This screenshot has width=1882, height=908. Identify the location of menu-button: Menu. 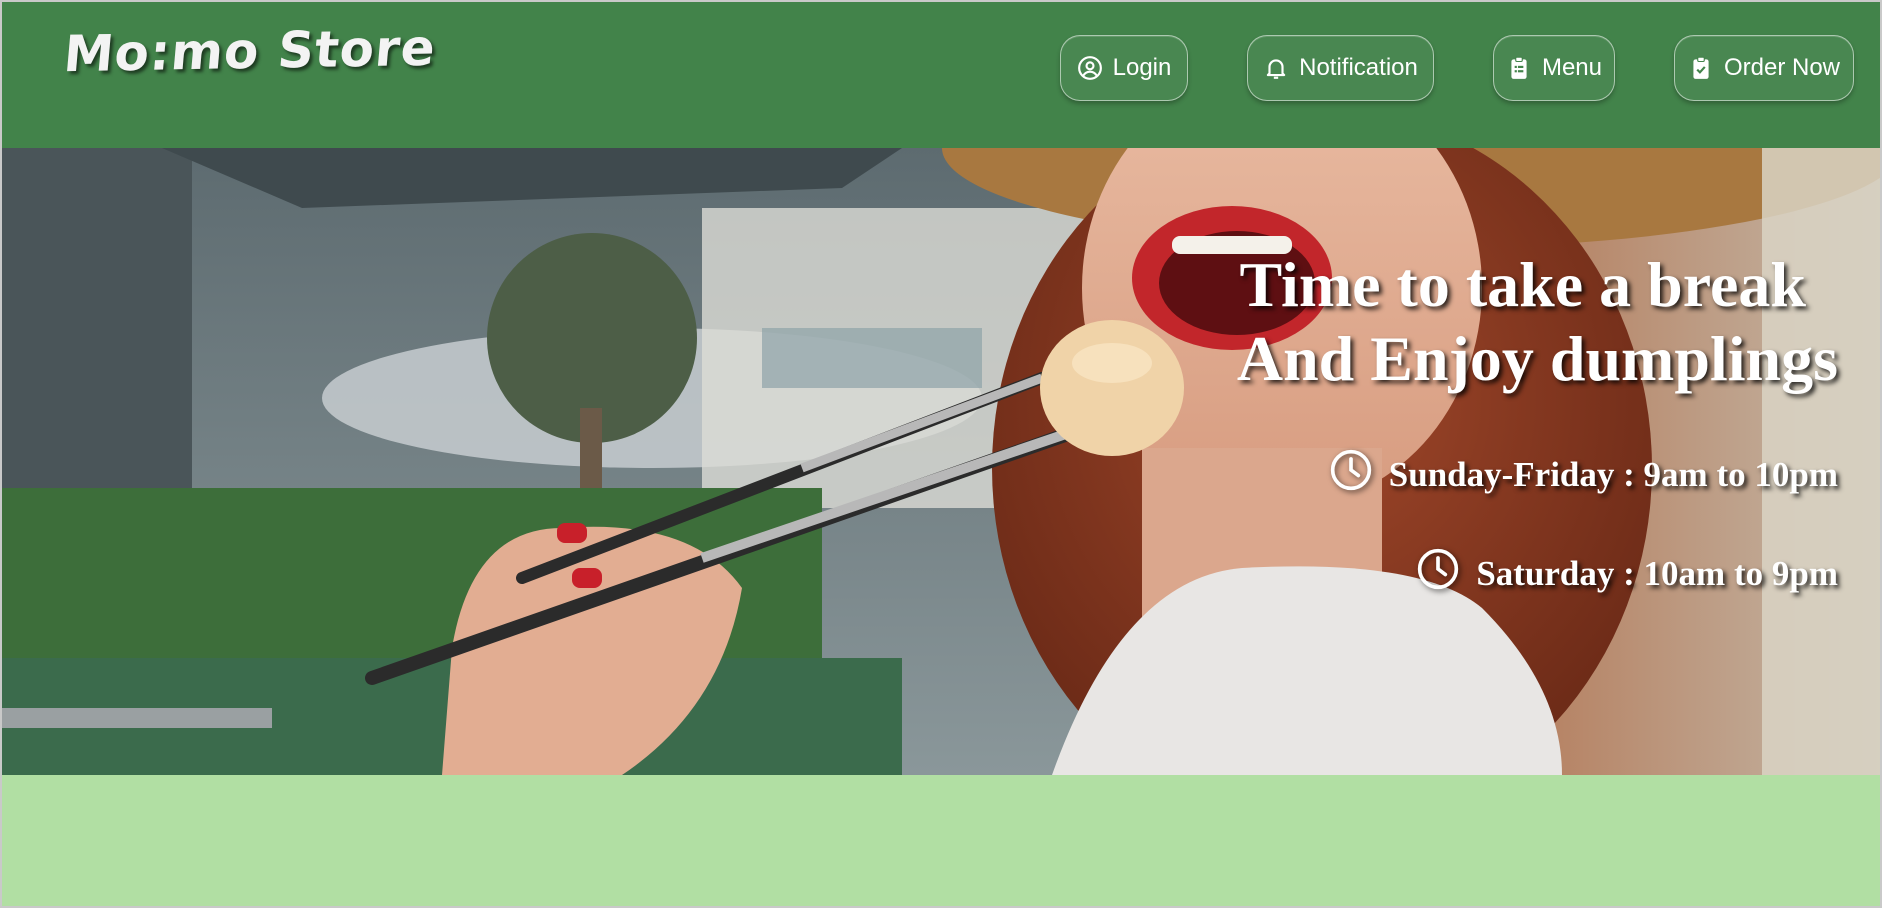
(1554, 68).